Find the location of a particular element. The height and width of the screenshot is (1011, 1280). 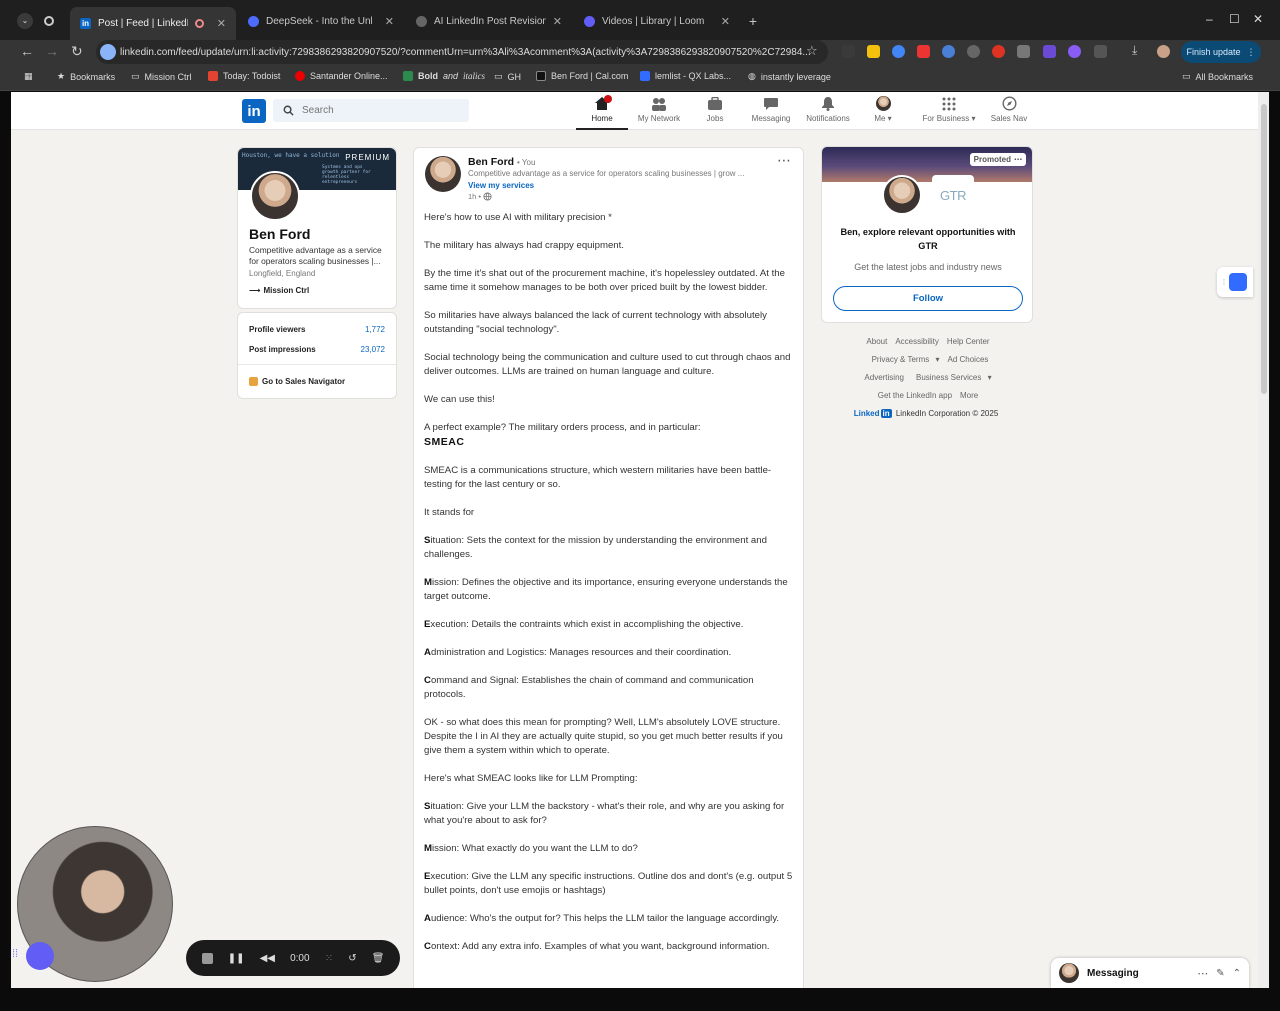

nav-home: Home is located at coordinates (602, 112).